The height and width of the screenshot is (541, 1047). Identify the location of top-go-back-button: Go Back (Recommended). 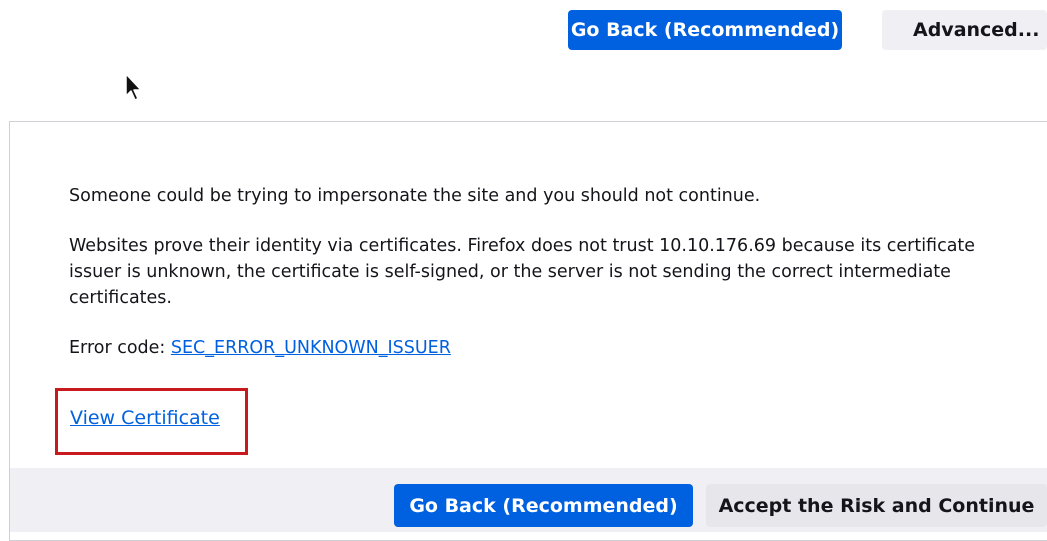
(705, 30).